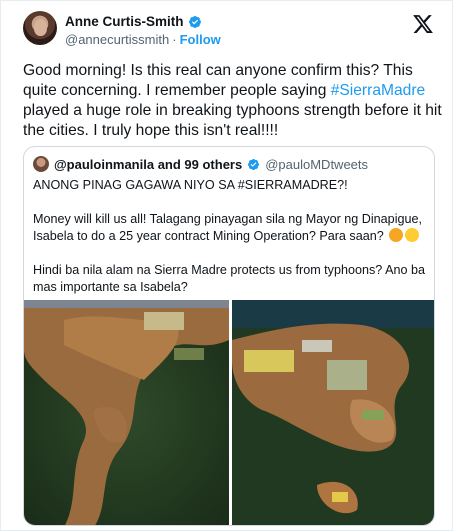 This screenshot has width=453, height=531. What do you see at coordinates (40, 28) in the screenshot?
I see `author-avatar` at bounding box center [40, 28].